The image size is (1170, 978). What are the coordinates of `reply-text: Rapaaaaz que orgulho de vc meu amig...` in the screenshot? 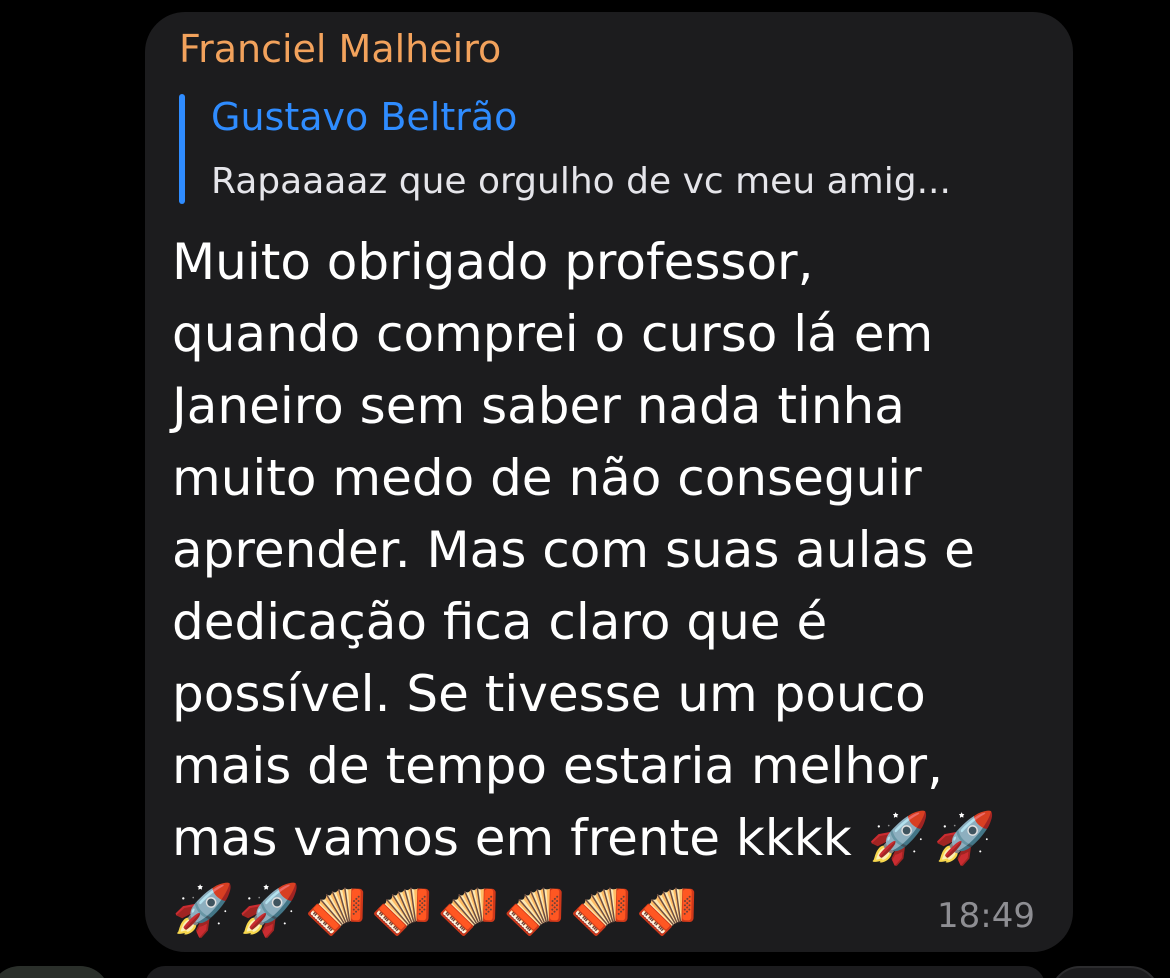 It's located at (581, 181).